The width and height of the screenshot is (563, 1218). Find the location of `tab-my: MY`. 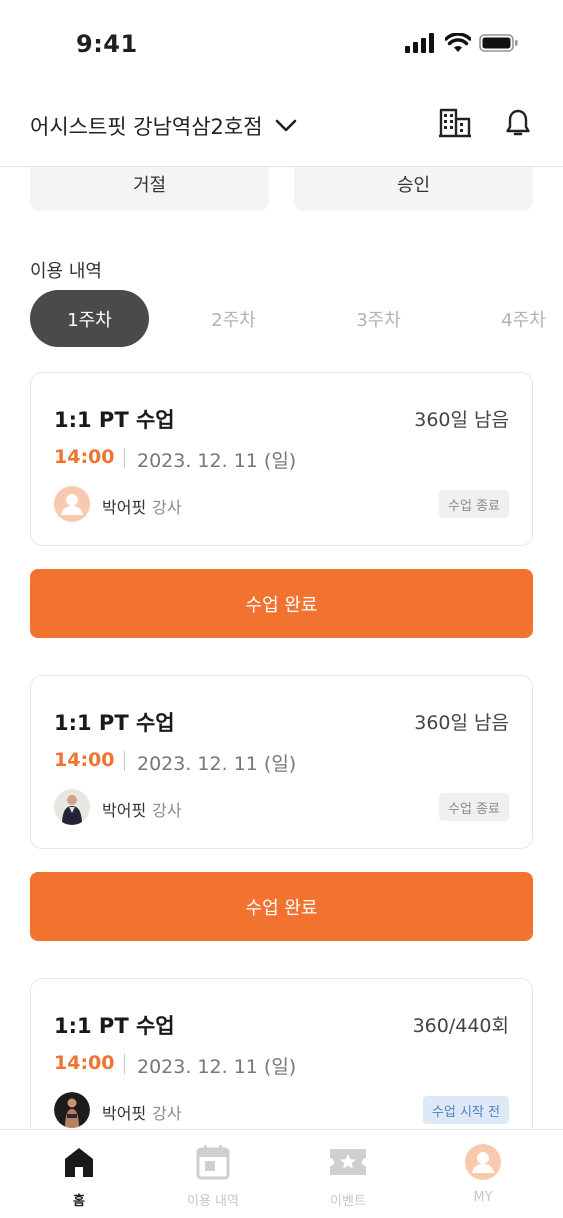

tab-my: MY is located at coordinates (483, 1174).